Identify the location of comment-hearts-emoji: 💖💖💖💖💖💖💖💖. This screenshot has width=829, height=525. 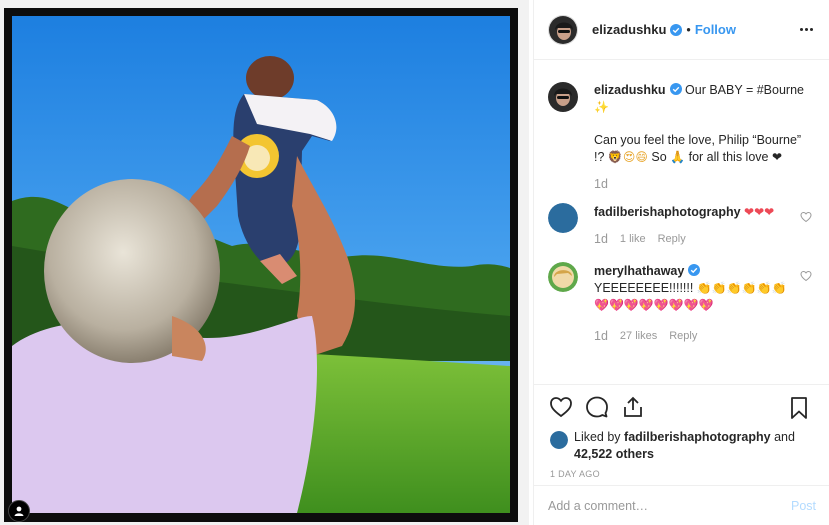
(654, 305).